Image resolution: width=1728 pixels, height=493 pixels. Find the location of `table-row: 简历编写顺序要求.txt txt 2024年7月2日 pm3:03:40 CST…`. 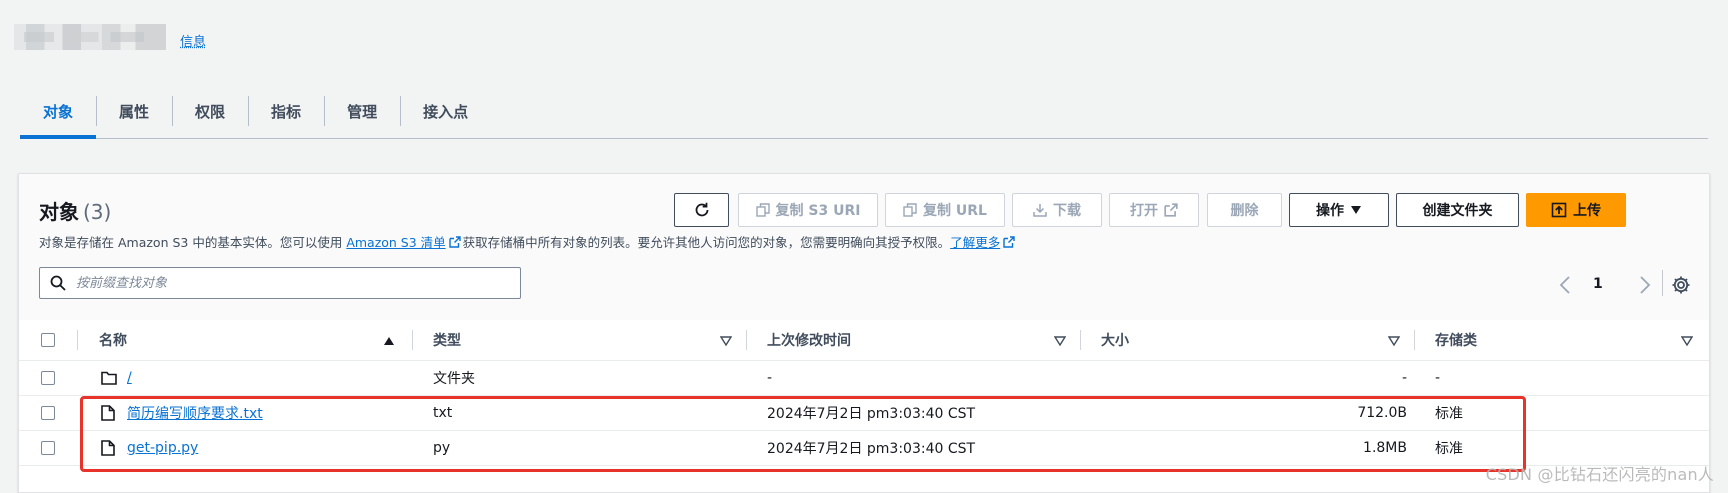

table-row: 简历编写顺序要求.txt txt 2024年7月2日 pm3:03:40 CST… is located at coordinates (864, 413).